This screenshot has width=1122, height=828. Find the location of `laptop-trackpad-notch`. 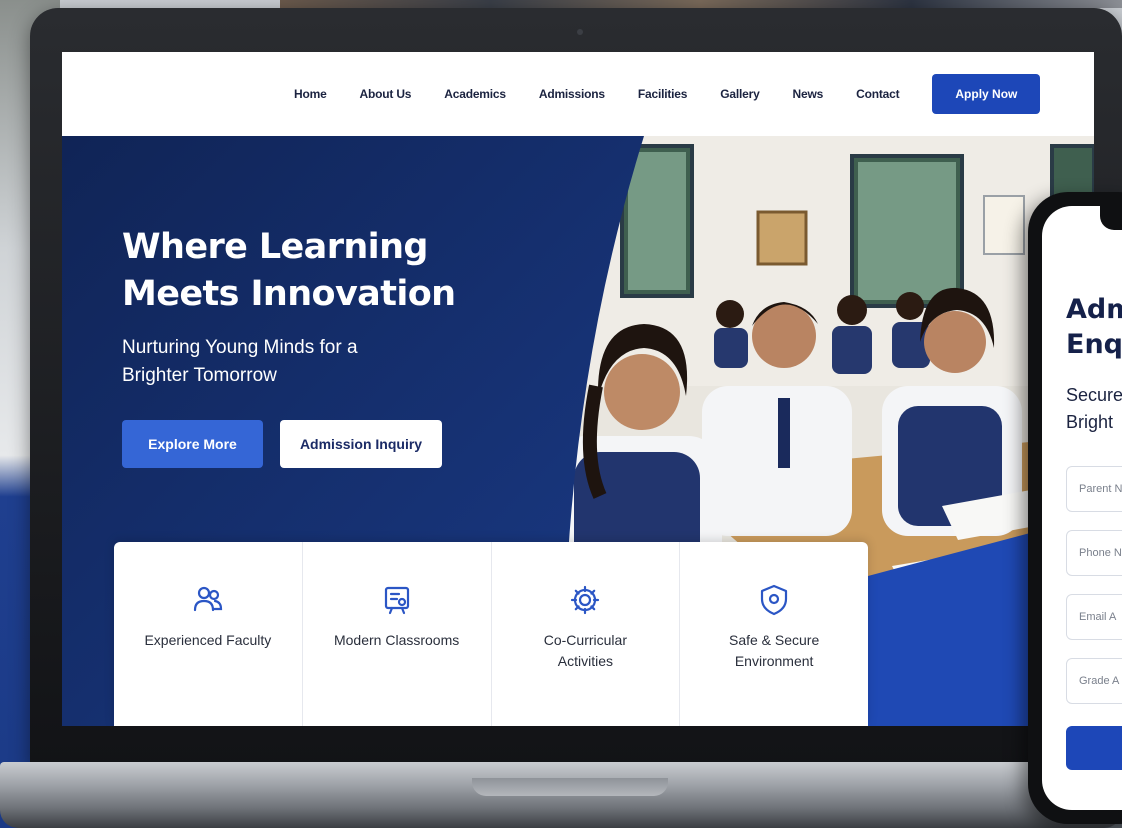

laptop-trackpad-notch is located at coordinates (570, 787).